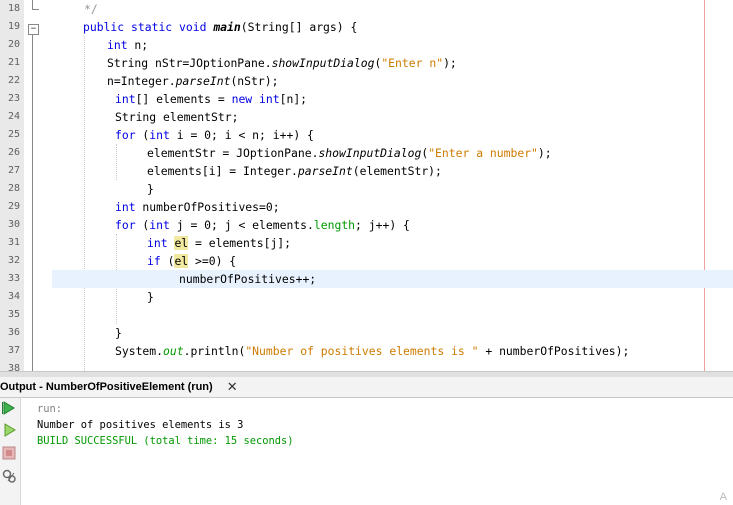  I want to click on code-line-18: */, so click(392, 9).